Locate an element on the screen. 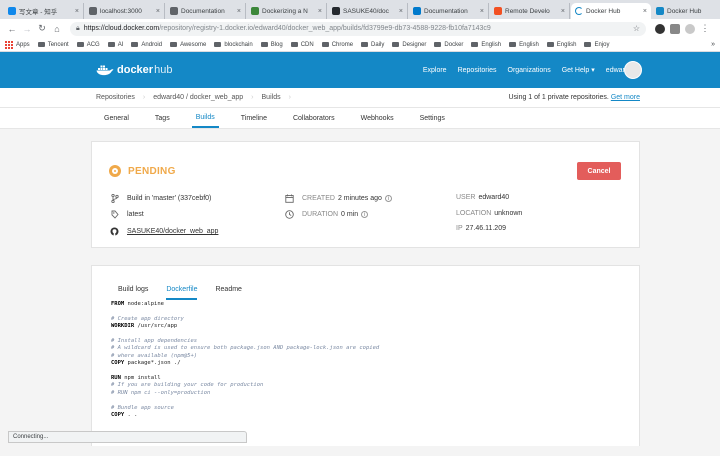 The width and height of the screenshot is (720, 456). bookmark-apps: Apps is located at coordinates (17, 44).